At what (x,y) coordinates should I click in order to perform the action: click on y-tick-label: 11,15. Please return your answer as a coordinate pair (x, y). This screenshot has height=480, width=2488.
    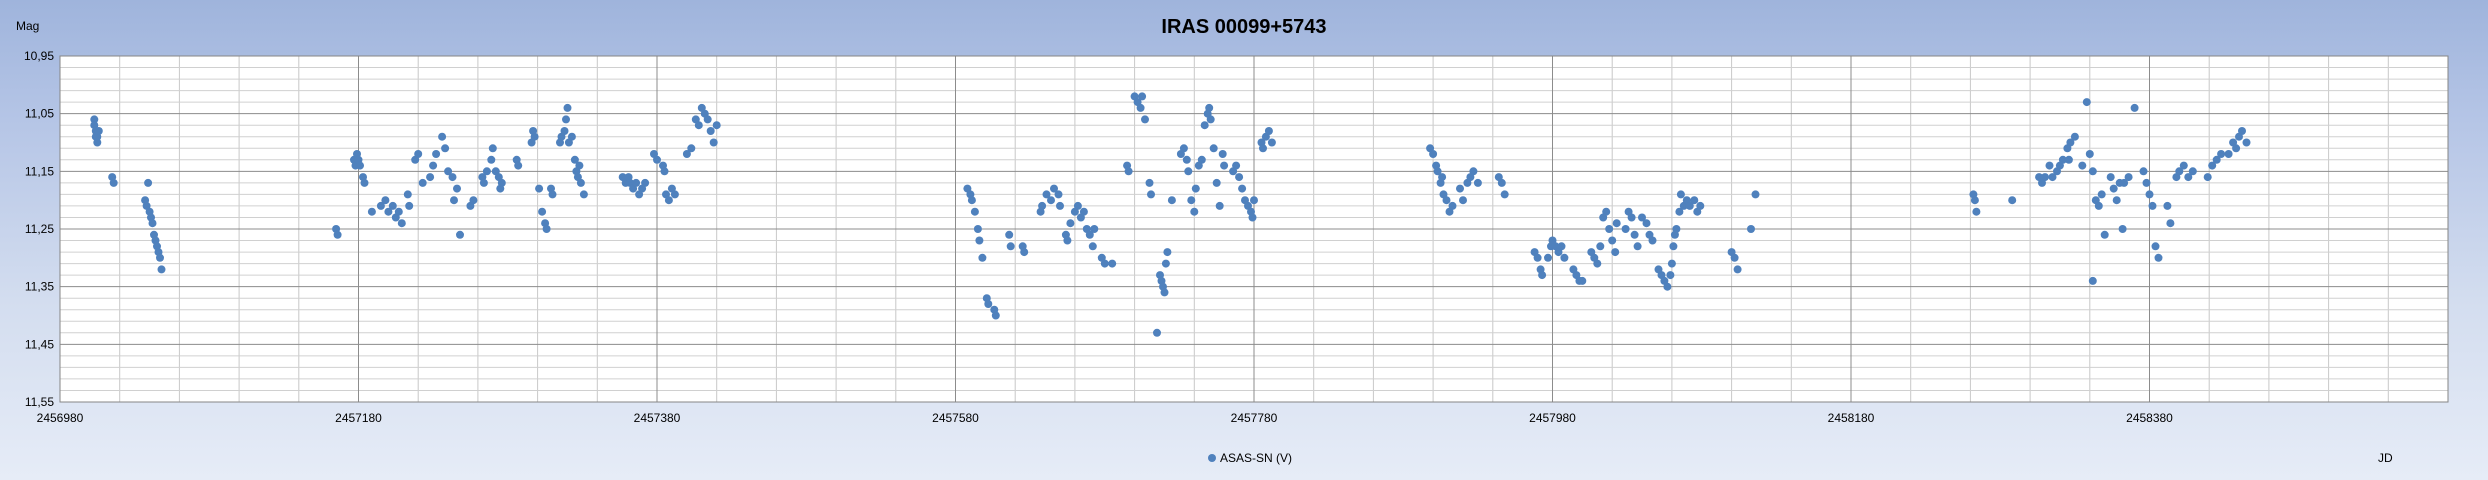
    Looking at the image, I should click on (39, 171).